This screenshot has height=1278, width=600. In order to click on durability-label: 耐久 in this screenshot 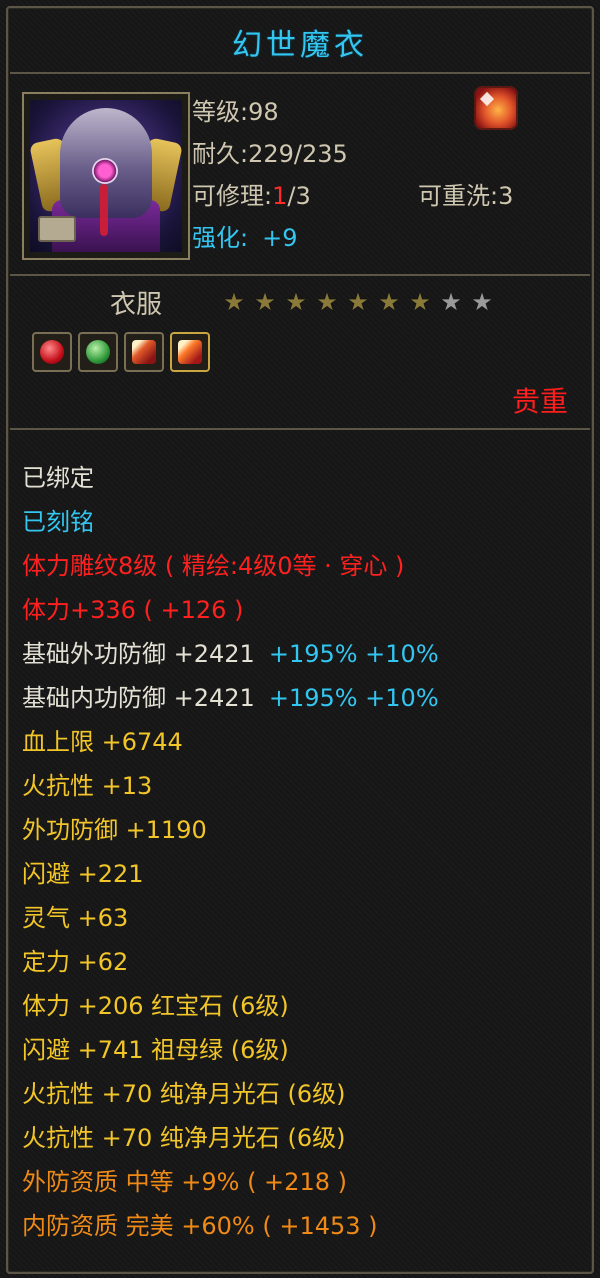, I will do `click(216, 154)`.